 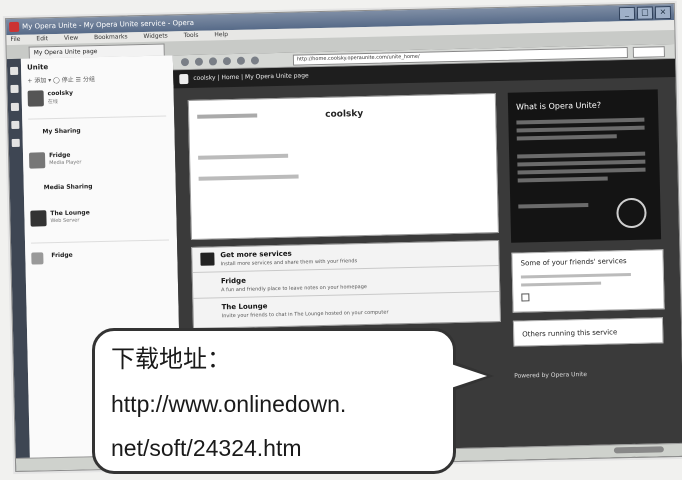 I want to click on search-field, so click(x=648, y=52).